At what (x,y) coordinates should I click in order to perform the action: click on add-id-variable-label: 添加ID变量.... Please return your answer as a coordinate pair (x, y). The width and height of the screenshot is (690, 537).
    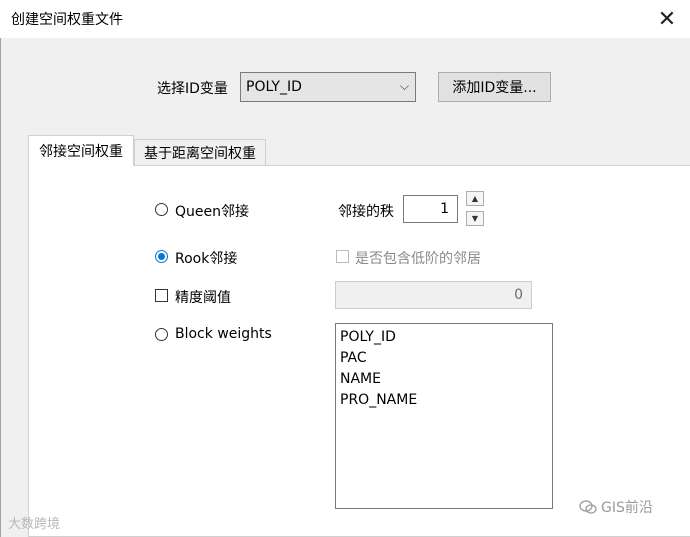
    Looking at the image, I should click on (494, 88).